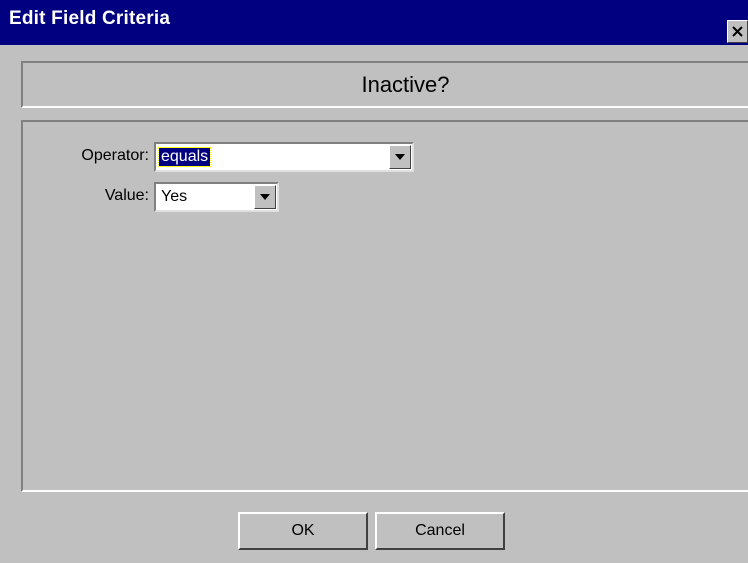 The height and width of the screenshot is (563, 748). I want to click on close-button, so click(737, 31).